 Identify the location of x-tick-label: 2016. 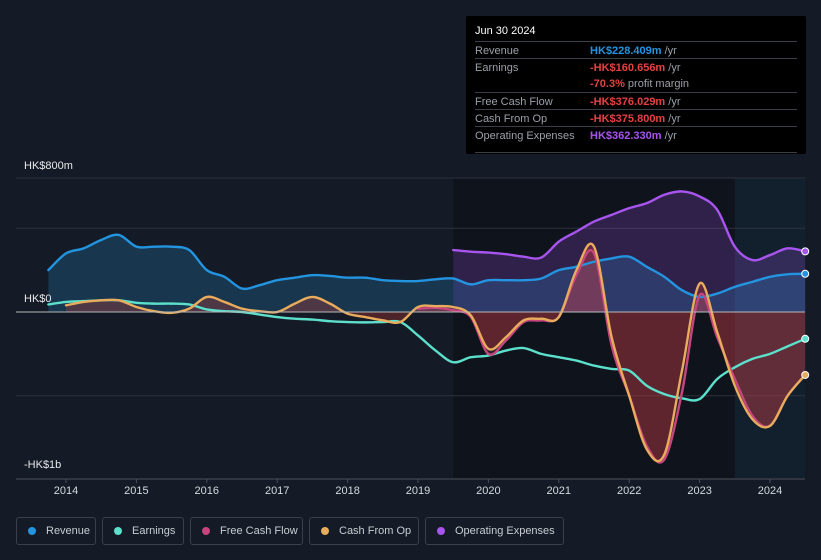
(207, 491).